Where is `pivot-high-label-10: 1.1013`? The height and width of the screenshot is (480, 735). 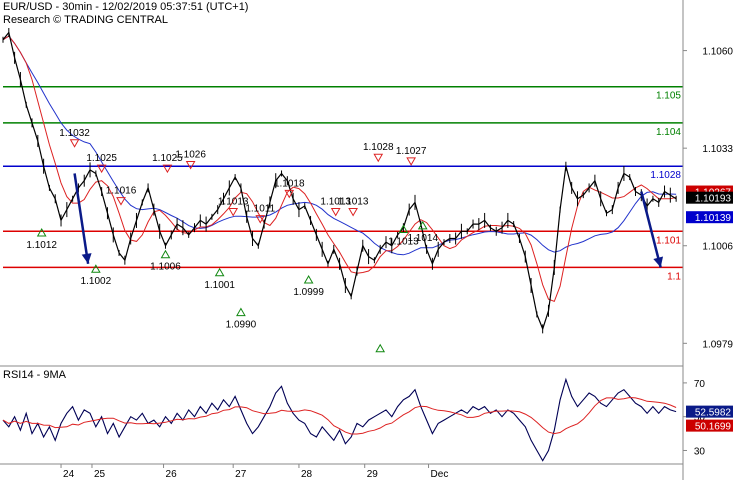
pivot-high-label-10: 1.1013 is located at coordinates (353, 201).